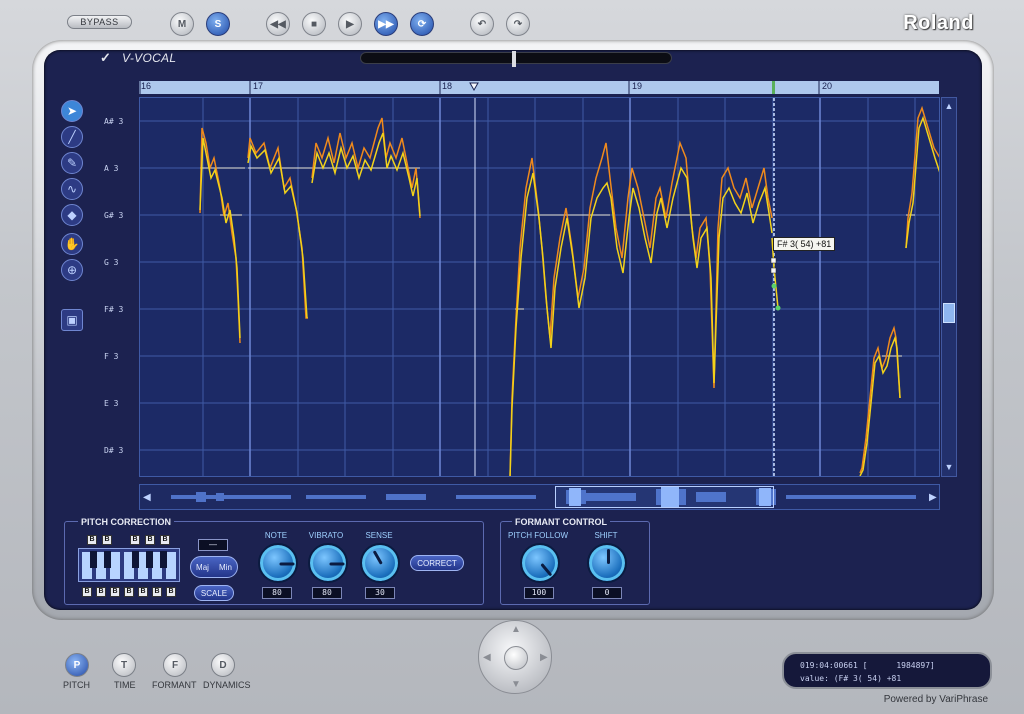  What do you see at coordinates (561, 522) in the screenshot?
I see `formant-control-title: FORMANT CONTROL` at bounding box center [561, 522].